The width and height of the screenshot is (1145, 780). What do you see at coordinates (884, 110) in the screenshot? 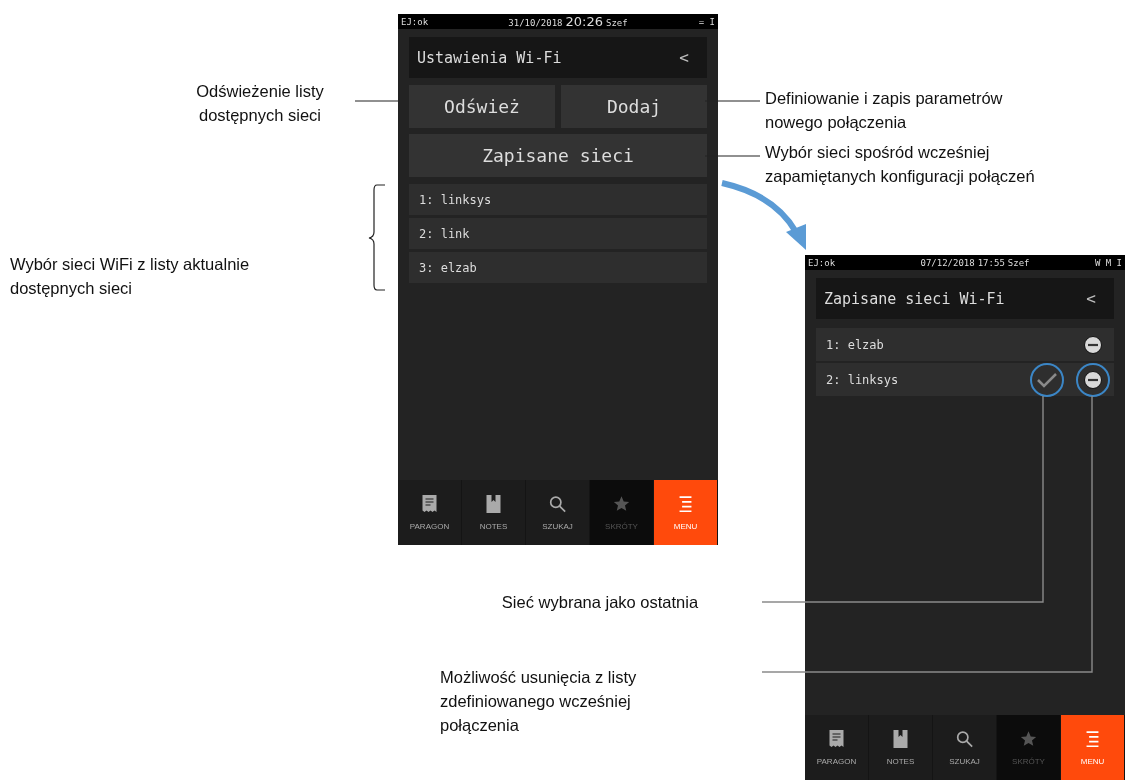
I see `annotation-text: Definiowanie i zapis parametrów nowego połączenia` at bounding box center [884, 110].